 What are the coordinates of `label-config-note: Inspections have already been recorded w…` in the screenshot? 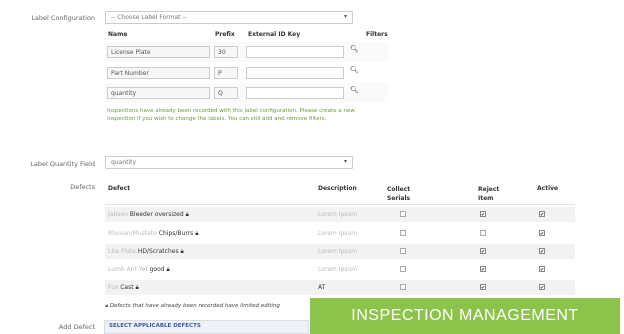 It's located at (231, 115).